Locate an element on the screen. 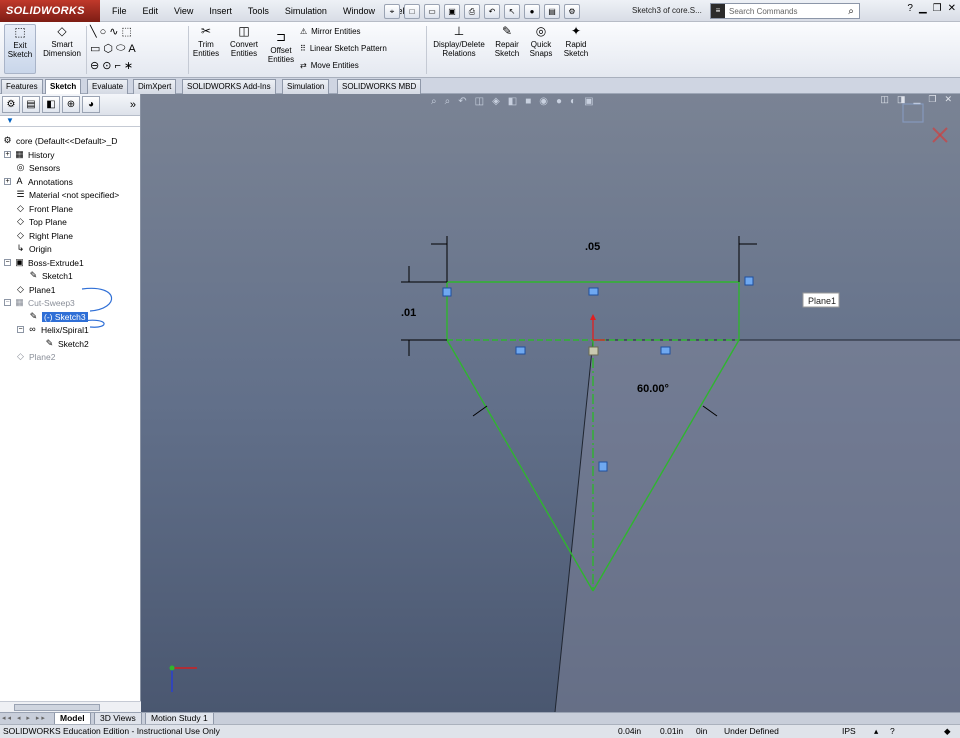  unit-dropdown-icon: ▴ is located at coordinates (876, 731).